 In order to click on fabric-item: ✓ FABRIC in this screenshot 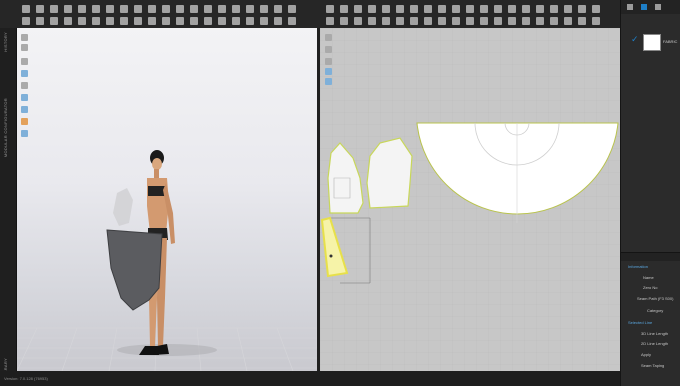, I will do `click(655, 42)`.